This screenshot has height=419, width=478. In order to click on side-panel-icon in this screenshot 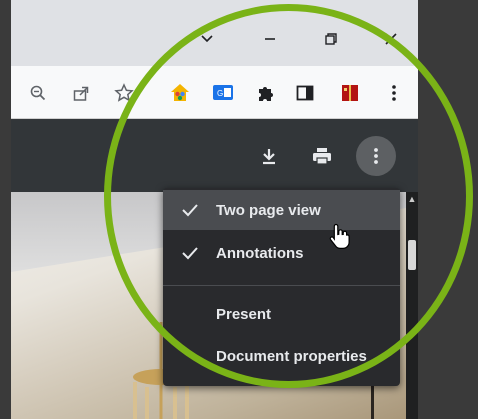, I will do `click(305, 93)`.